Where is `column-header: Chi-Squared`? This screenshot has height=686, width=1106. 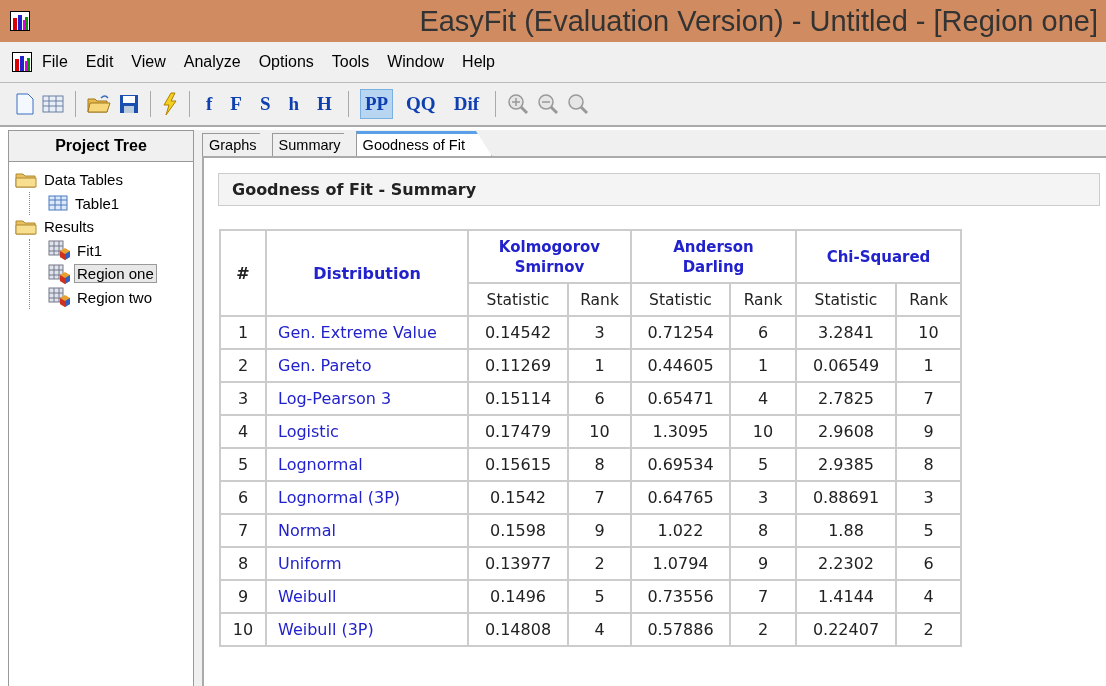
column-header: Chi-Squared is located at coordinates (878, 256).